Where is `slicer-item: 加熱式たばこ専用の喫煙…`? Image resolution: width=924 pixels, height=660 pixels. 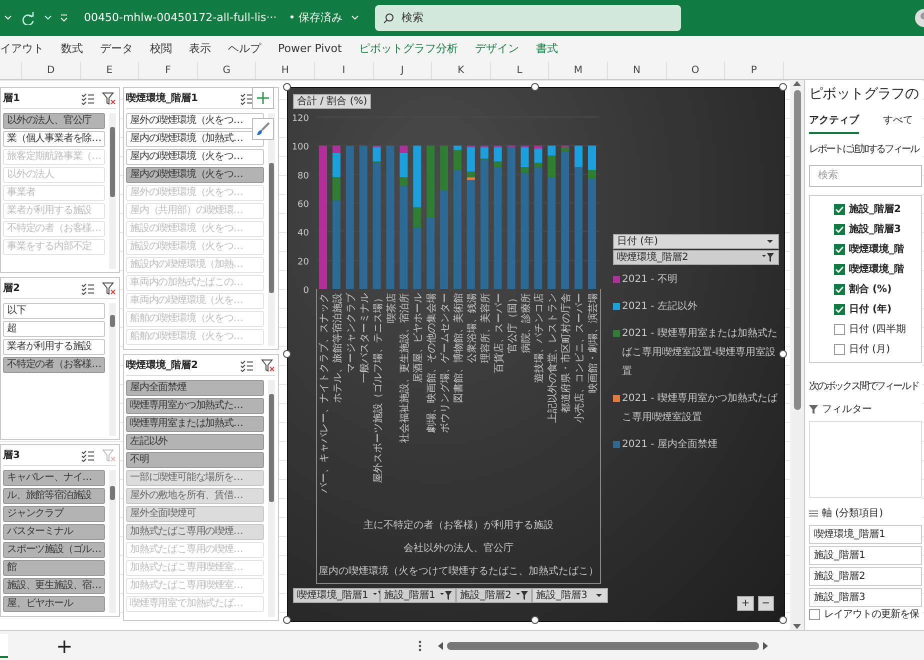 slicer-item: 加熱式たばこ専用の喫煙… is located at coordinates (195, 532).